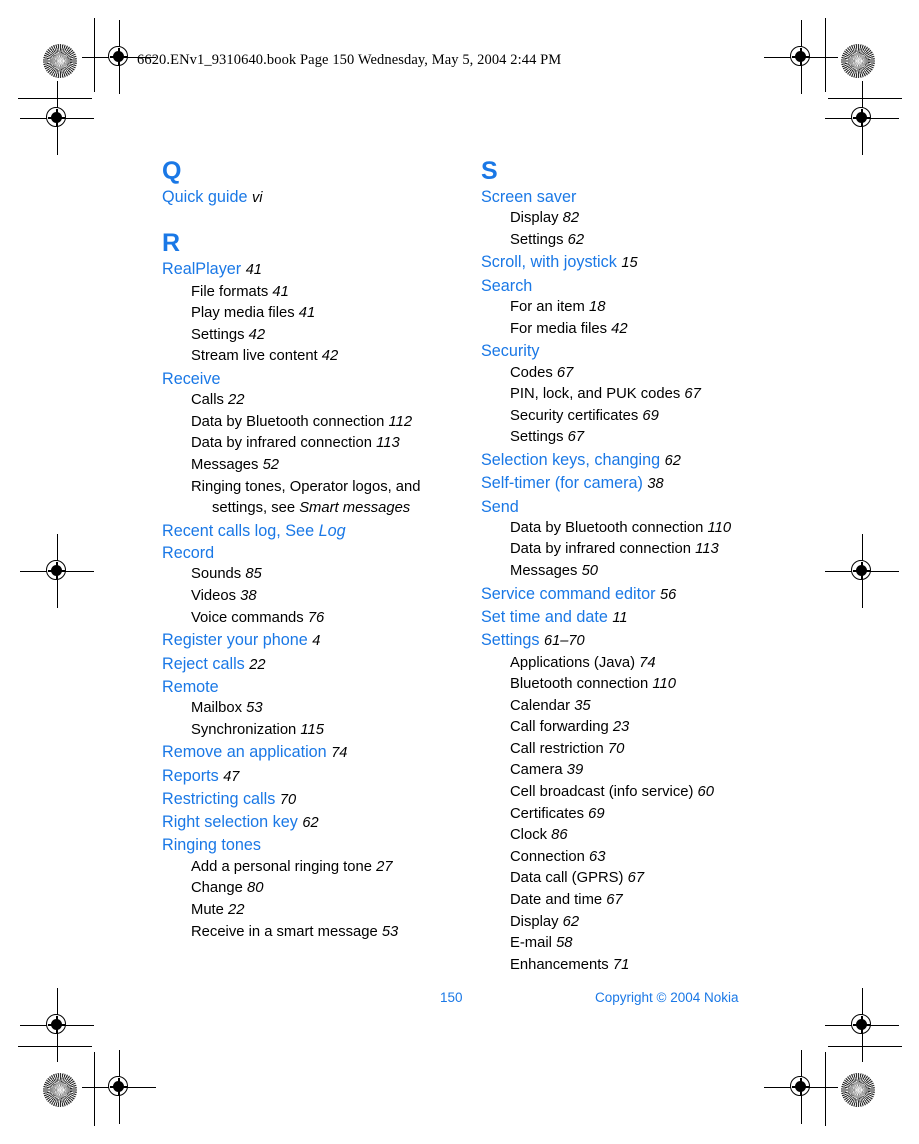 Image resolution: width=919 pixels, height=1144 pixels. What do you see at coordinates (303, 379) in the screenshot?
I see `index-entry: Receive` at bounding box center [303, 379].